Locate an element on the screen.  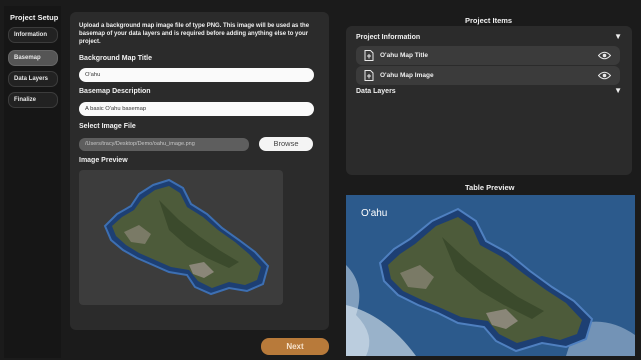
map-title-input: O'ahu is located at coordinates (196, 75).